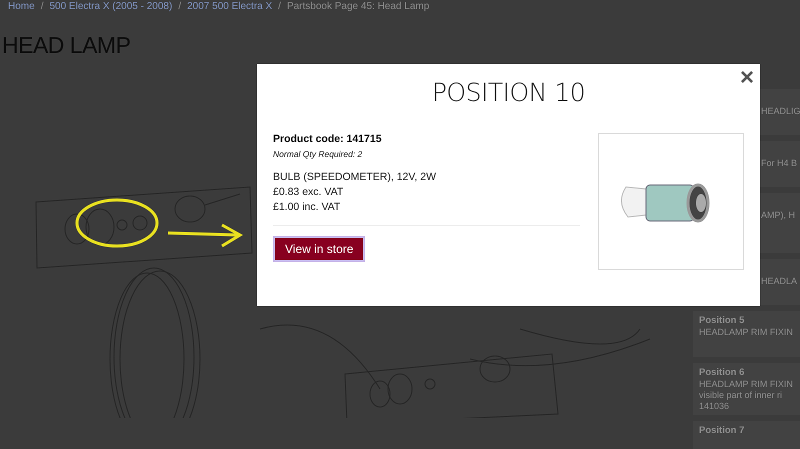  Describe the element at coordinates (714, 406) in the screenshot. I see `part-description: 141036` at that location.